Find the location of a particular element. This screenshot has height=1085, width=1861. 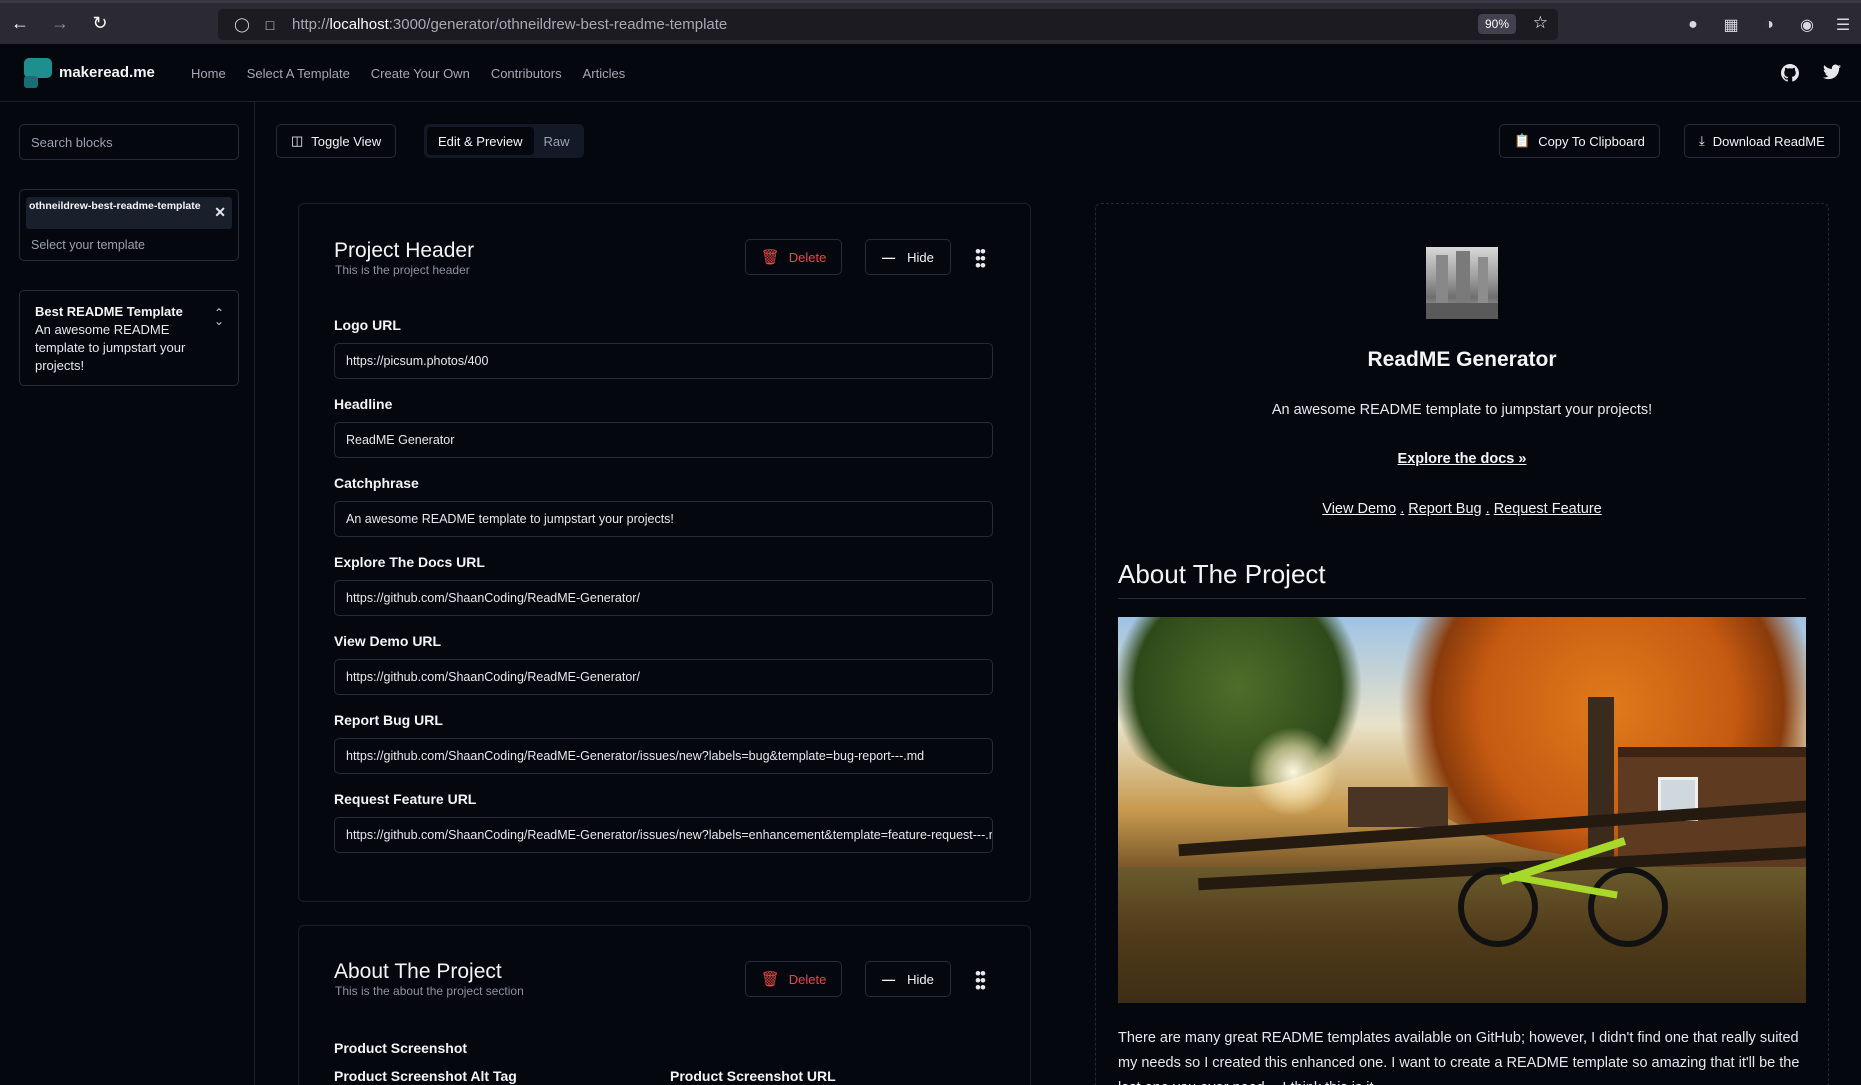

card-subtitle: This is the about the project section is located at coordinates (429, 991).